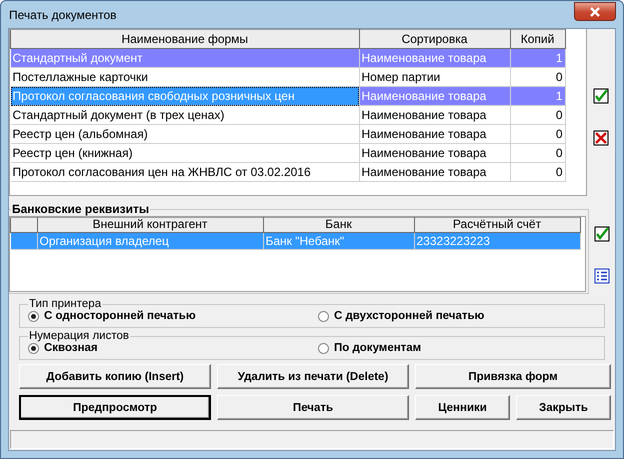 The image size is (624, 459). Describe the element at coordinates (434, 39) in the screenshot. I see `column-header: Сортировка` at that location.